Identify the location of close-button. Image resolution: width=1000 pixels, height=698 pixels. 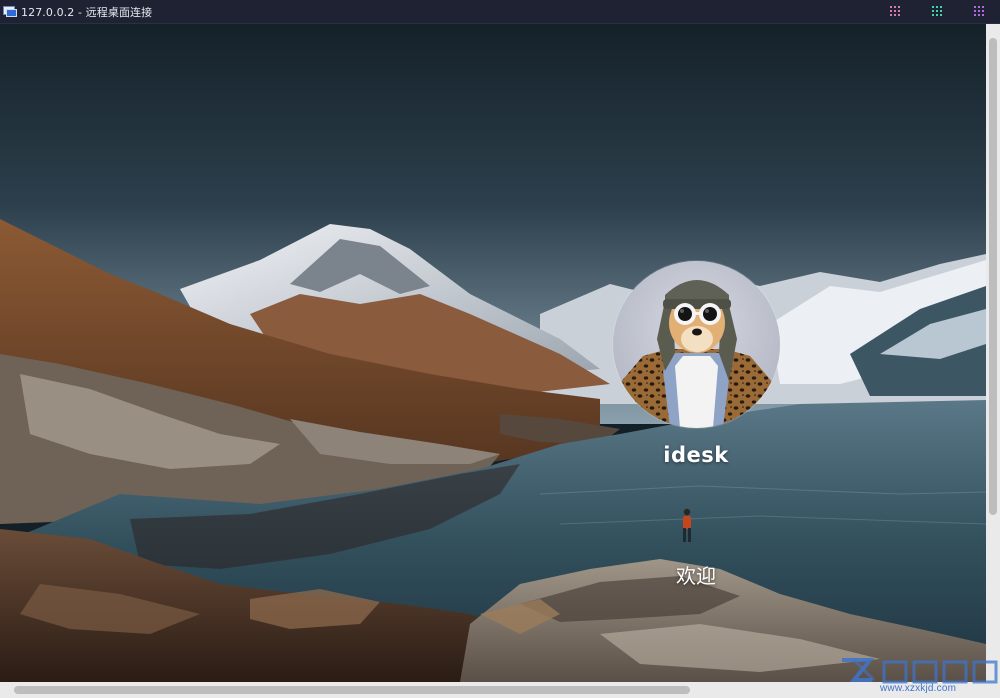
(980, 12).